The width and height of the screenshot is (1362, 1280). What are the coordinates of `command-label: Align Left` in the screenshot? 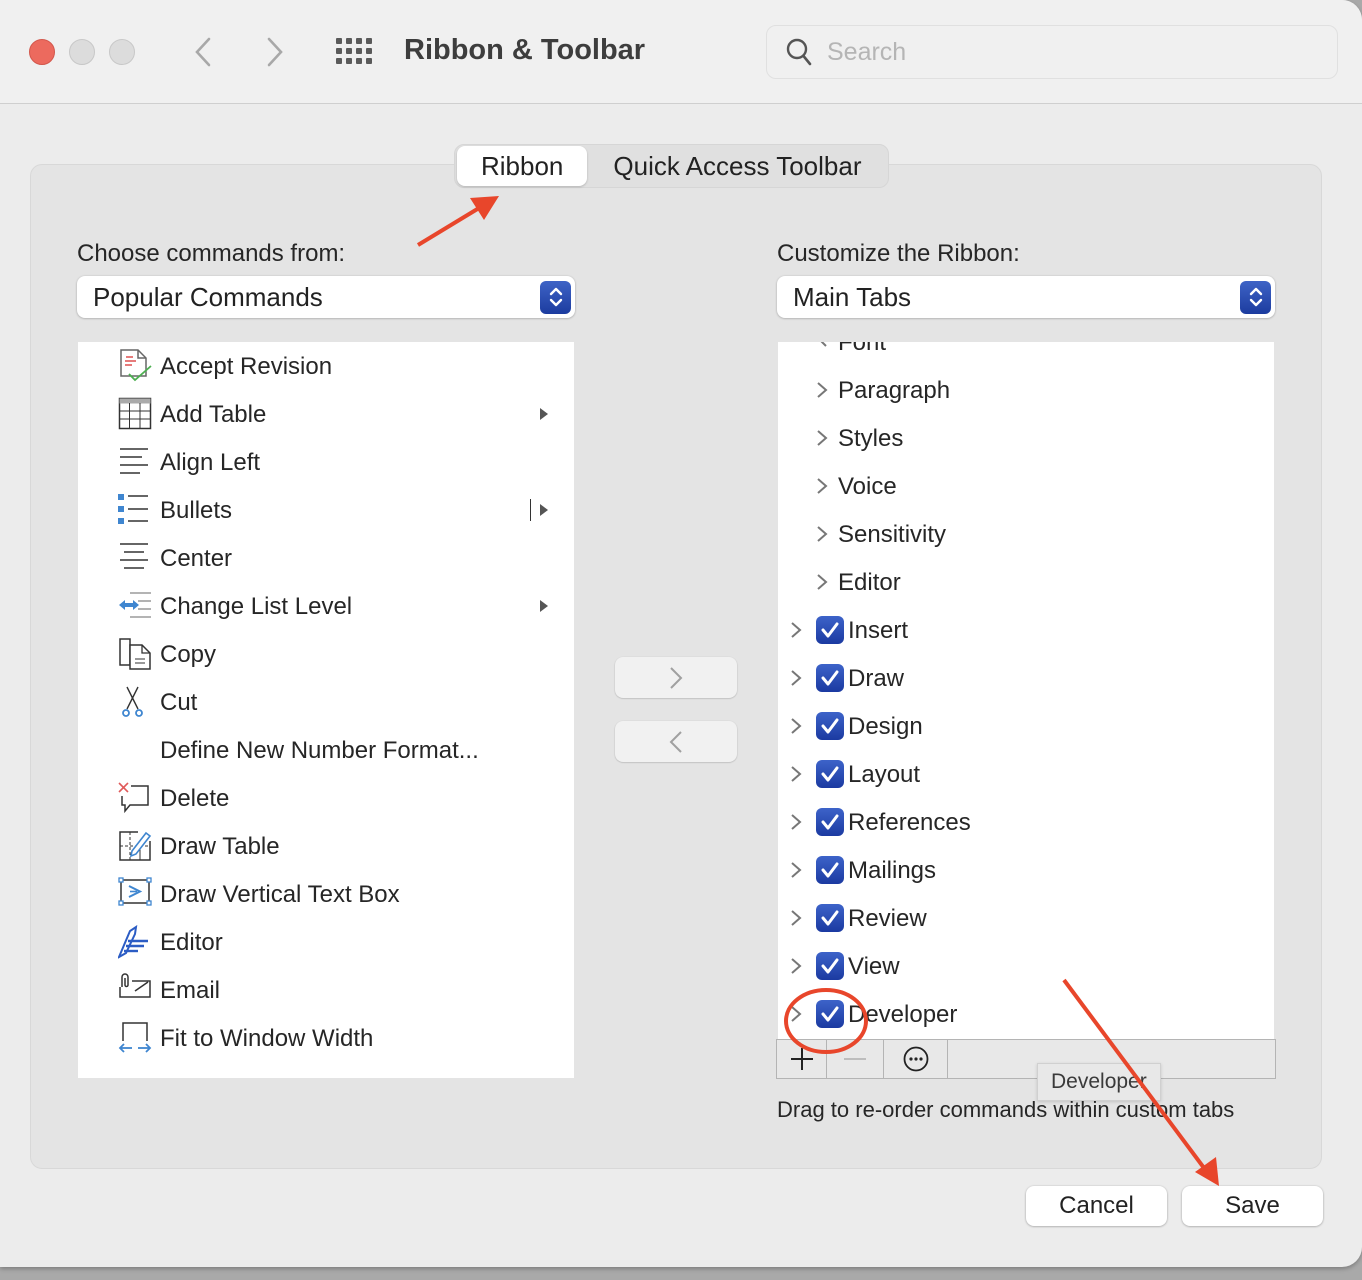 It's located at (210, 462).